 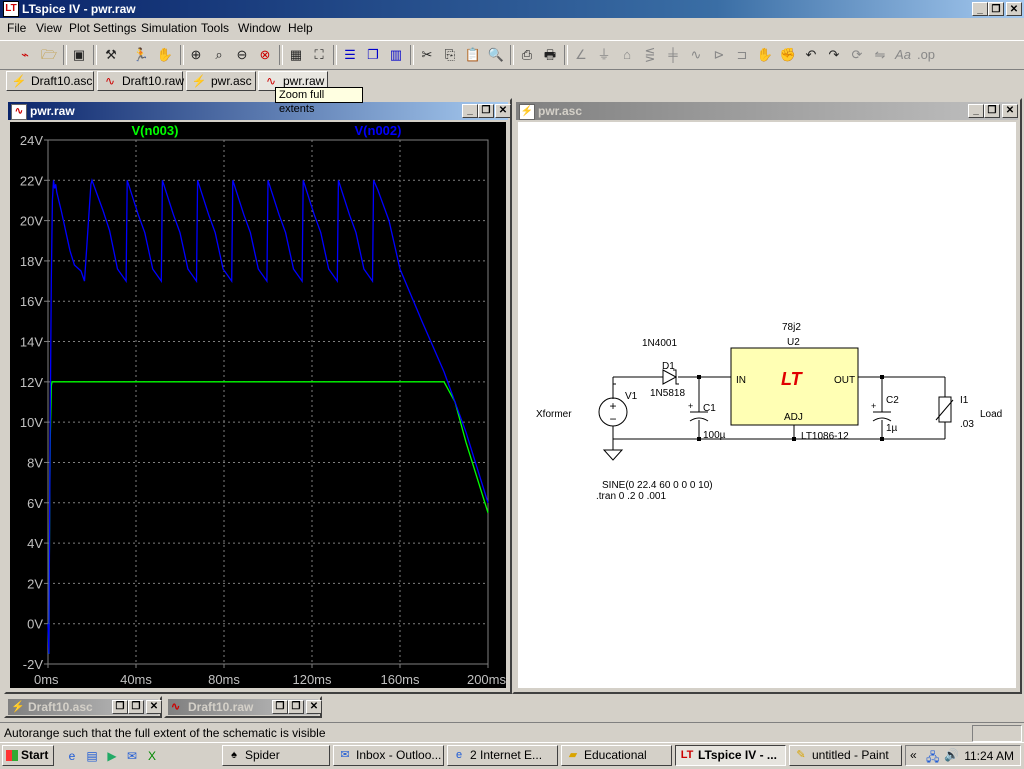 I want to click on media-icon: ▶, so click(x=112, y=756).